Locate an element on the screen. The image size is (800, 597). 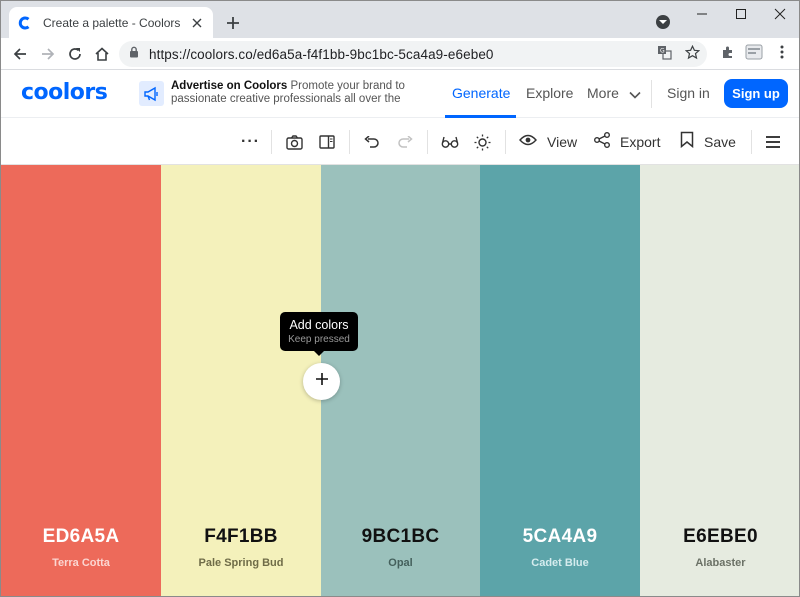
close-window-icon is located at coordinates (780, 14).